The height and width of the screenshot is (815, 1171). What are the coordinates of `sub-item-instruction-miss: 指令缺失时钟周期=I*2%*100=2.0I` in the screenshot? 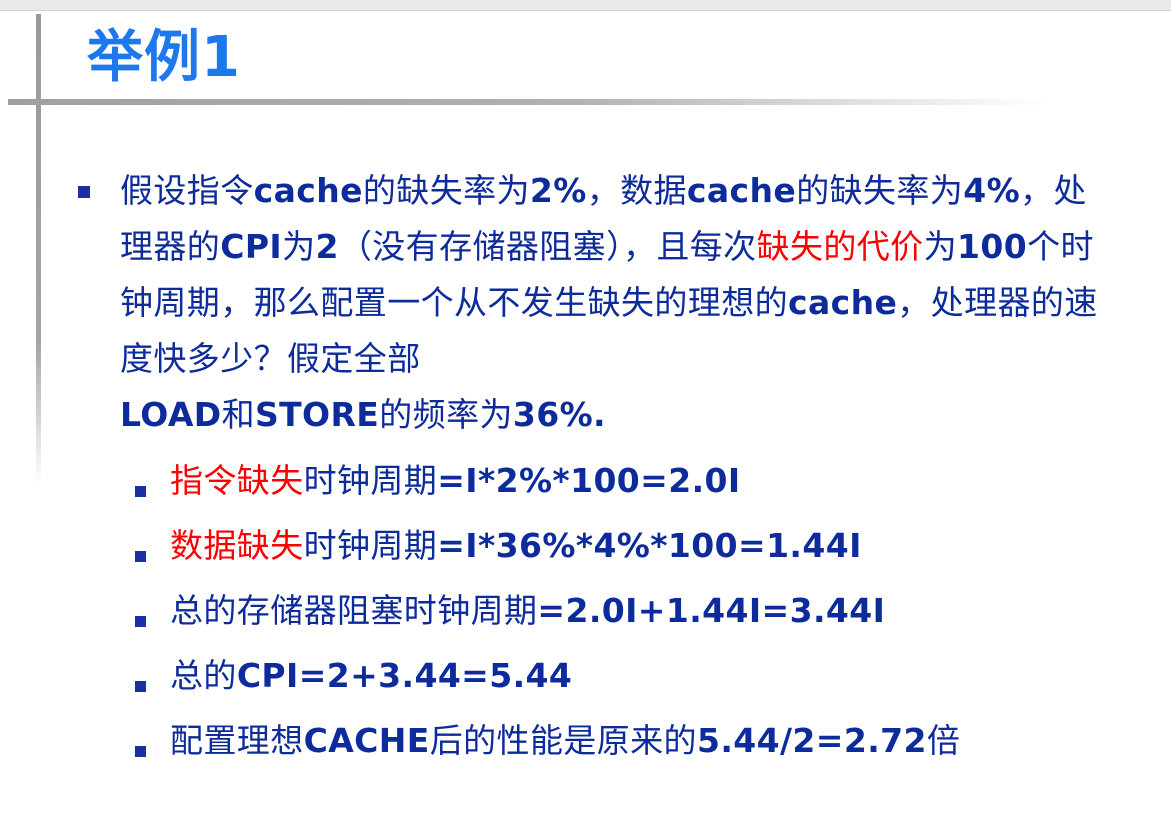 It's located at (455, 480).